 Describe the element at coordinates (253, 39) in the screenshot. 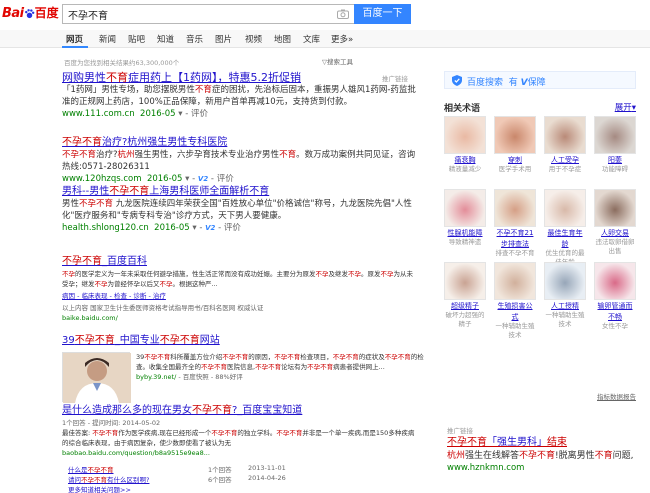

I see `tab-video: 视频` at that location.